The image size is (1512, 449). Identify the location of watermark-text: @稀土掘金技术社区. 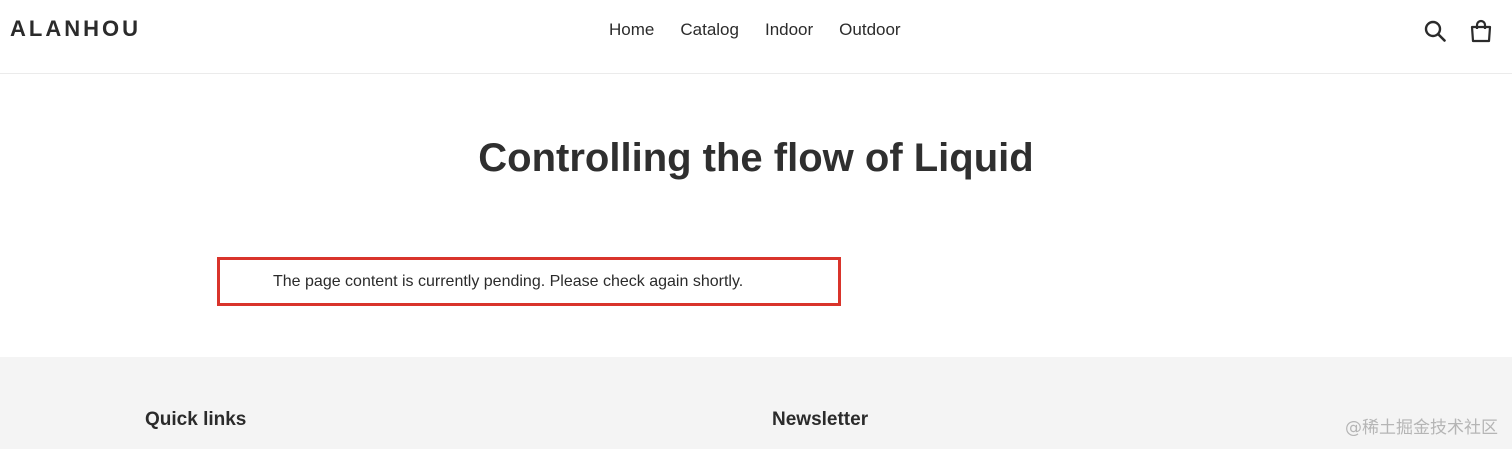
(1421, 428).